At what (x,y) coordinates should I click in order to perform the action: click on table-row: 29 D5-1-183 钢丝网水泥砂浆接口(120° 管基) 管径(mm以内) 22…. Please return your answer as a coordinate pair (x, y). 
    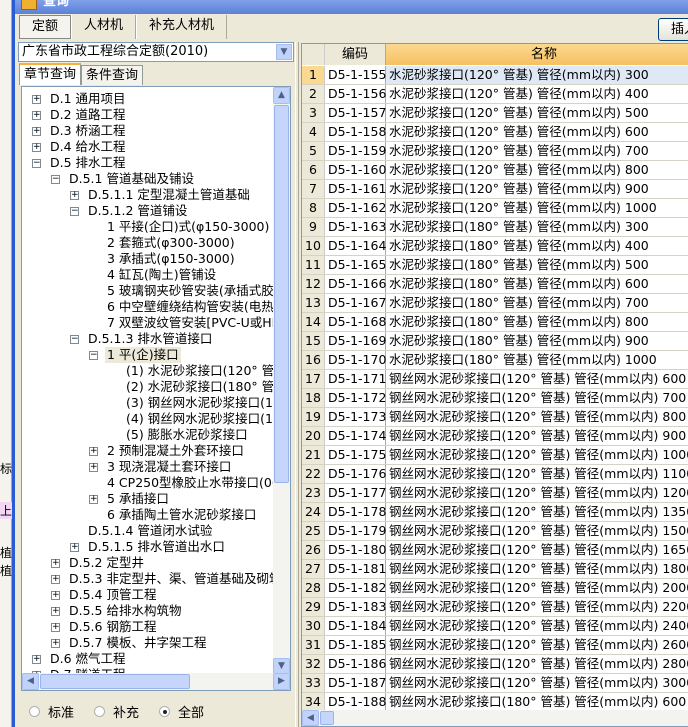
    Looking at the image, I should click on (495, 607).